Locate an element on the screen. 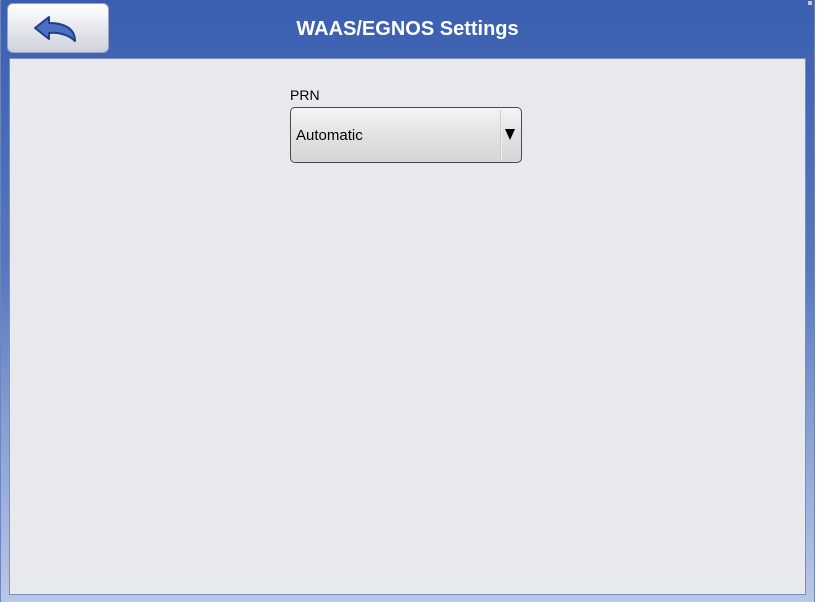 The height and width of the screenshot is (602, 817). prn-dropdown: Automatic is located at coordinates (406, 135).